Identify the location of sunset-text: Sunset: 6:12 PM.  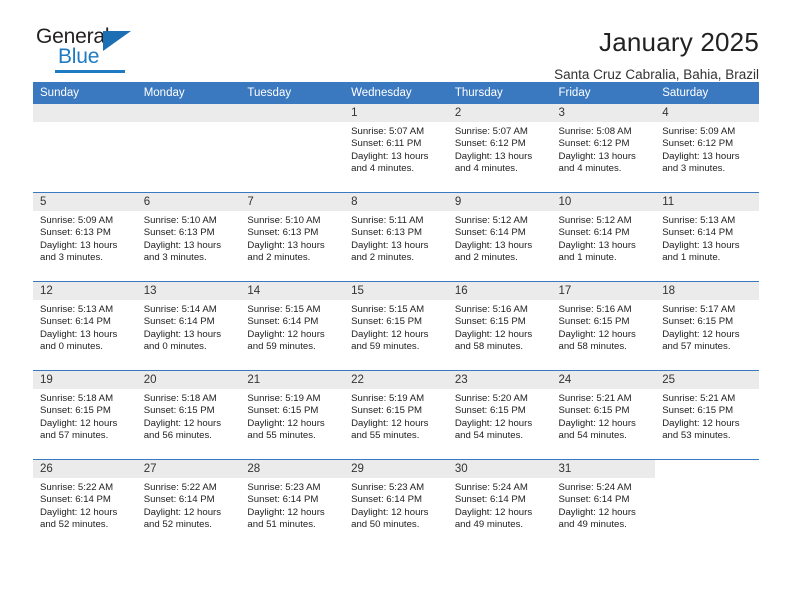
(594, 144).